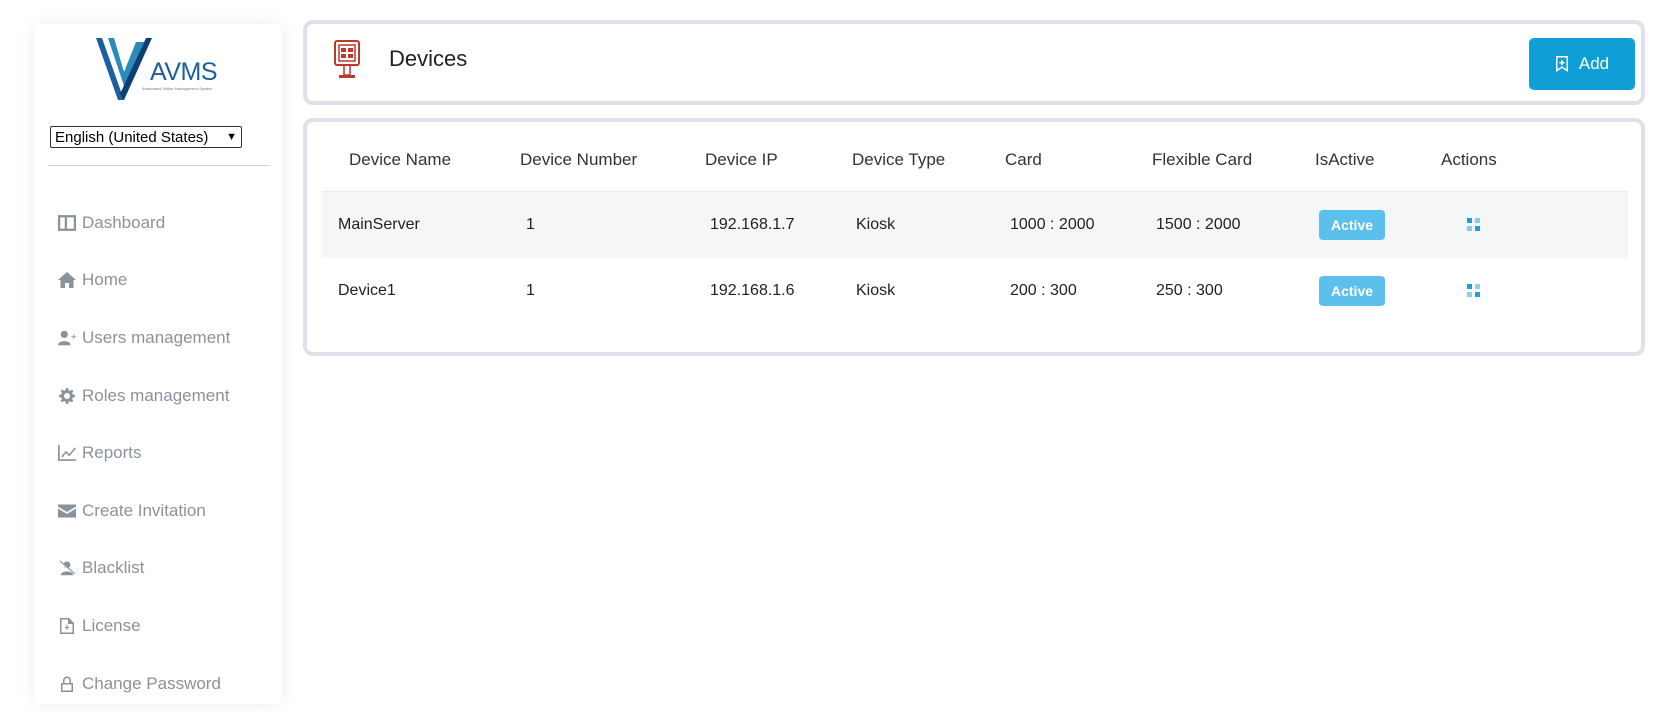 The height and width of the screenshot is (712, 1656). I want to click on user-slash-icon, so click(68, 568).